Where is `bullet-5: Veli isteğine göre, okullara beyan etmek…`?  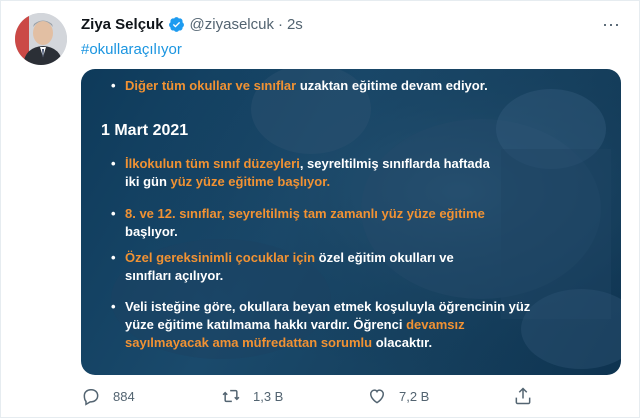
bullet-5: Veli isteğine göre, okullara beyan etmek… is located at coordinates (361, 325).